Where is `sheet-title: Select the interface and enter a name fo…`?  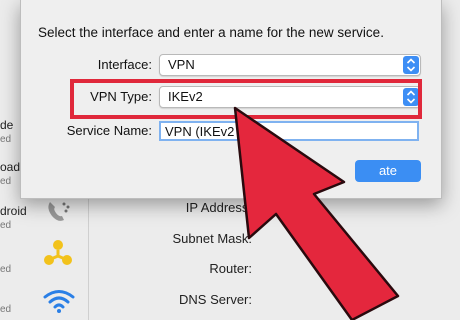
sheet-title: Select the interface and enter a name fo… is located at coordinates (211, 32).